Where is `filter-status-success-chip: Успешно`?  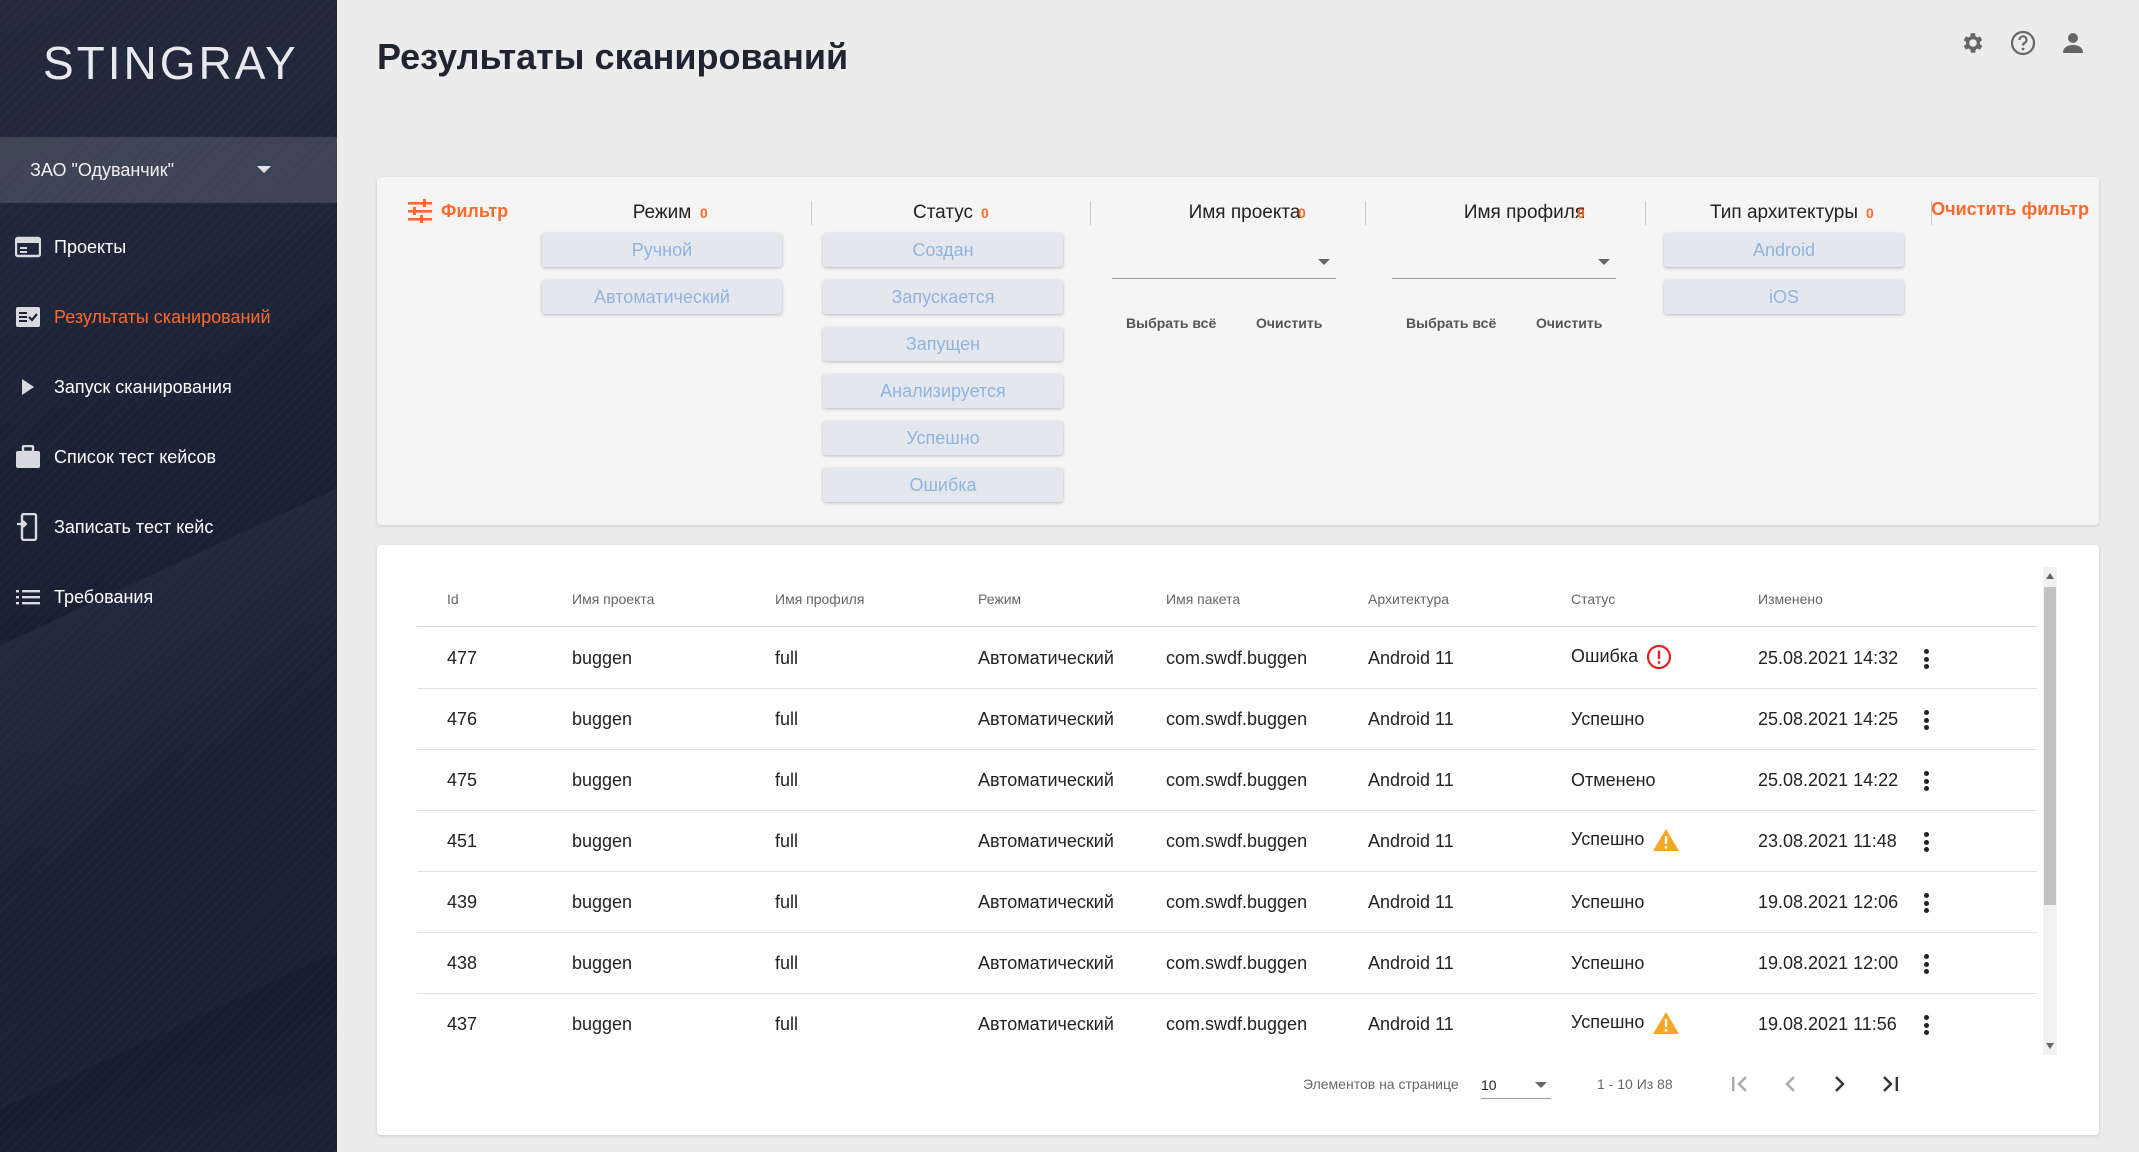
filter-status-success-chip: Успешно is located at coordinates (943, 438).